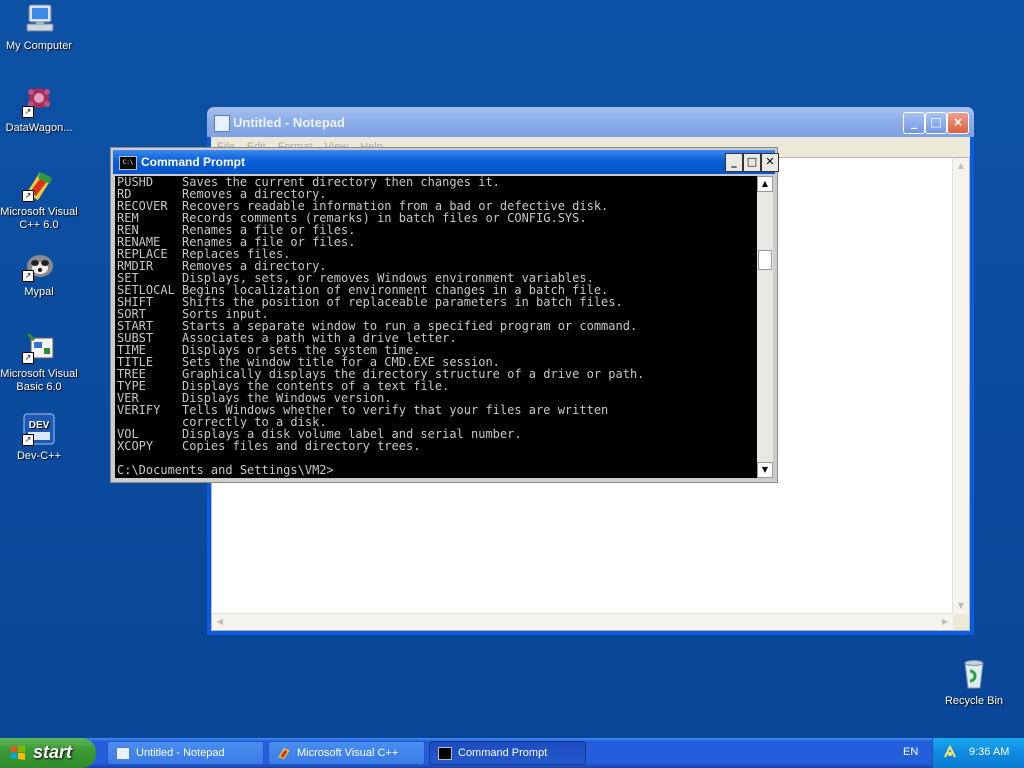 This screenshot has width=1024, height=768. What do you see at coordinates (961, 166) in the screenshot?
I see `scroll-up-icon: ▲` at bounding box center [961, 166].